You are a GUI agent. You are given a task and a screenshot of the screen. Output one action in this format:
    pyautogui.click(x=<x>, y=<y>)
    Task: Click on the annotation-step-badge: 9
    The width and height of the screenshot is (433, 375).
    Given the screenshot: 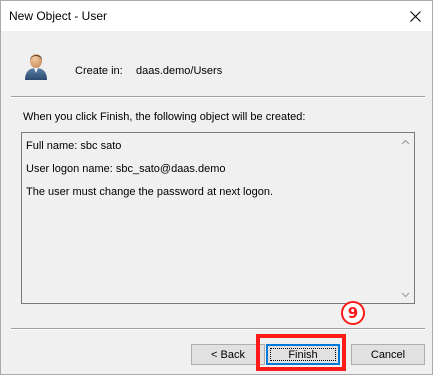 What is the action you would take?
    pyautogui.click(x=353, y=313)
    